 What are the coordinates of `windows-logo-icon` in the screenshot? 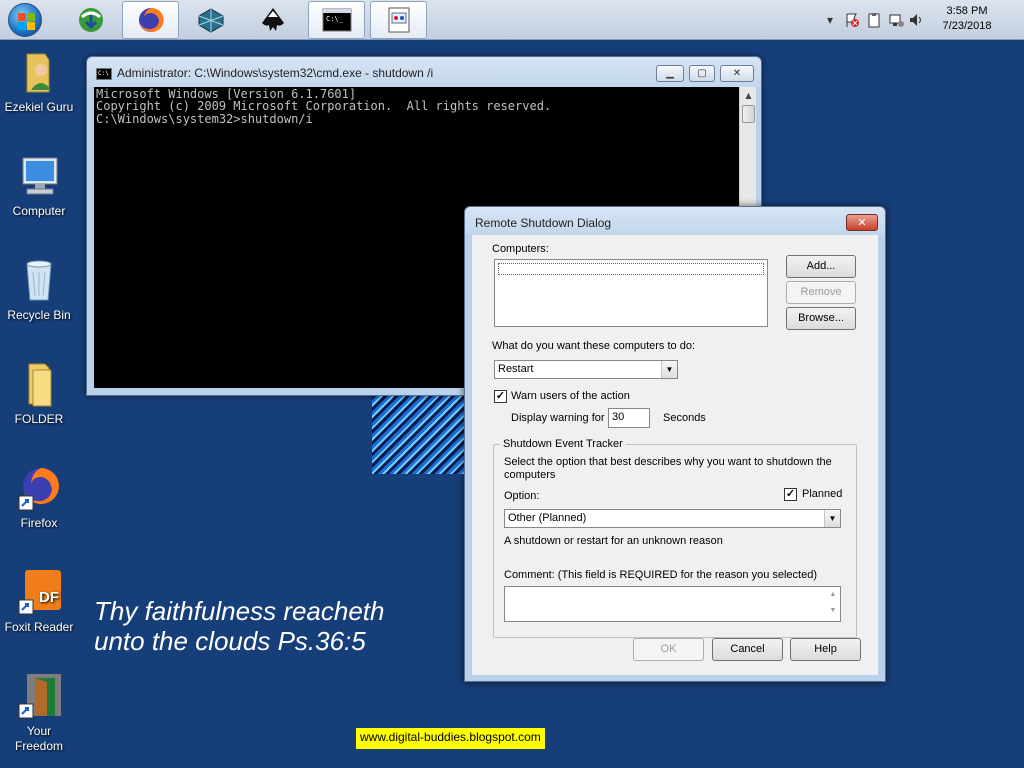 It's located at (25, 20).